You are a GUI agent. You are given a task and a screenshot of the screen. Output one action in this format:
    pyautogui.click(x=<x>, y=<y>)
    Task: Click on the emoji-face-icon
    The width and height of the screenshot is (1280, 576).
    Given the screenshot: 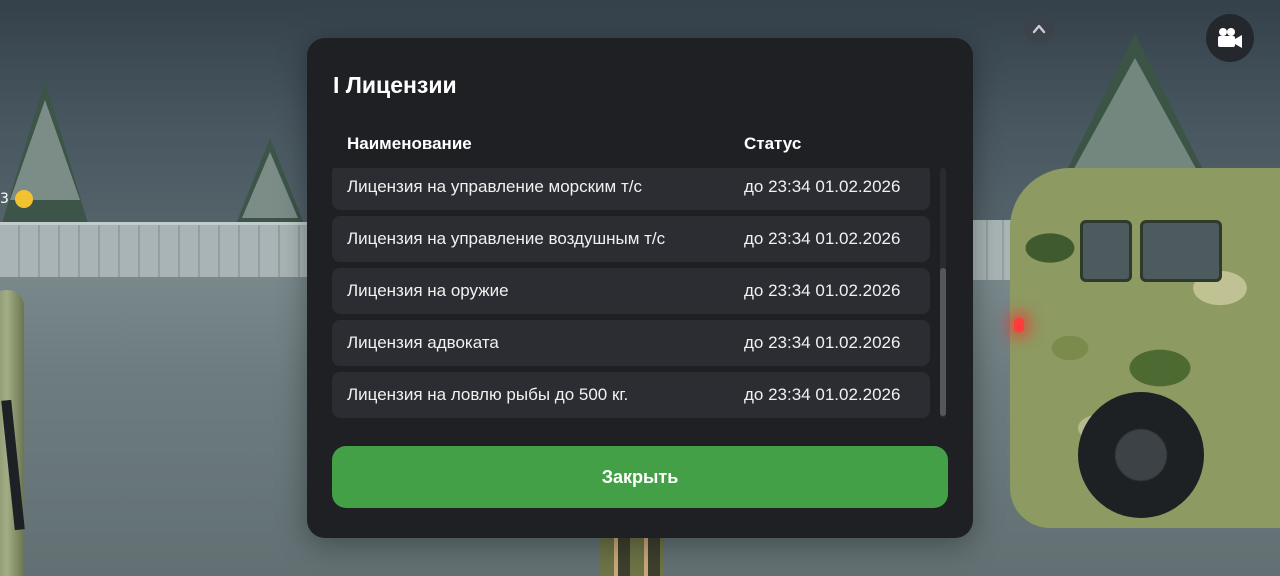 What is the action you would take?
    pyautogui.click(x=23, y=199)
    